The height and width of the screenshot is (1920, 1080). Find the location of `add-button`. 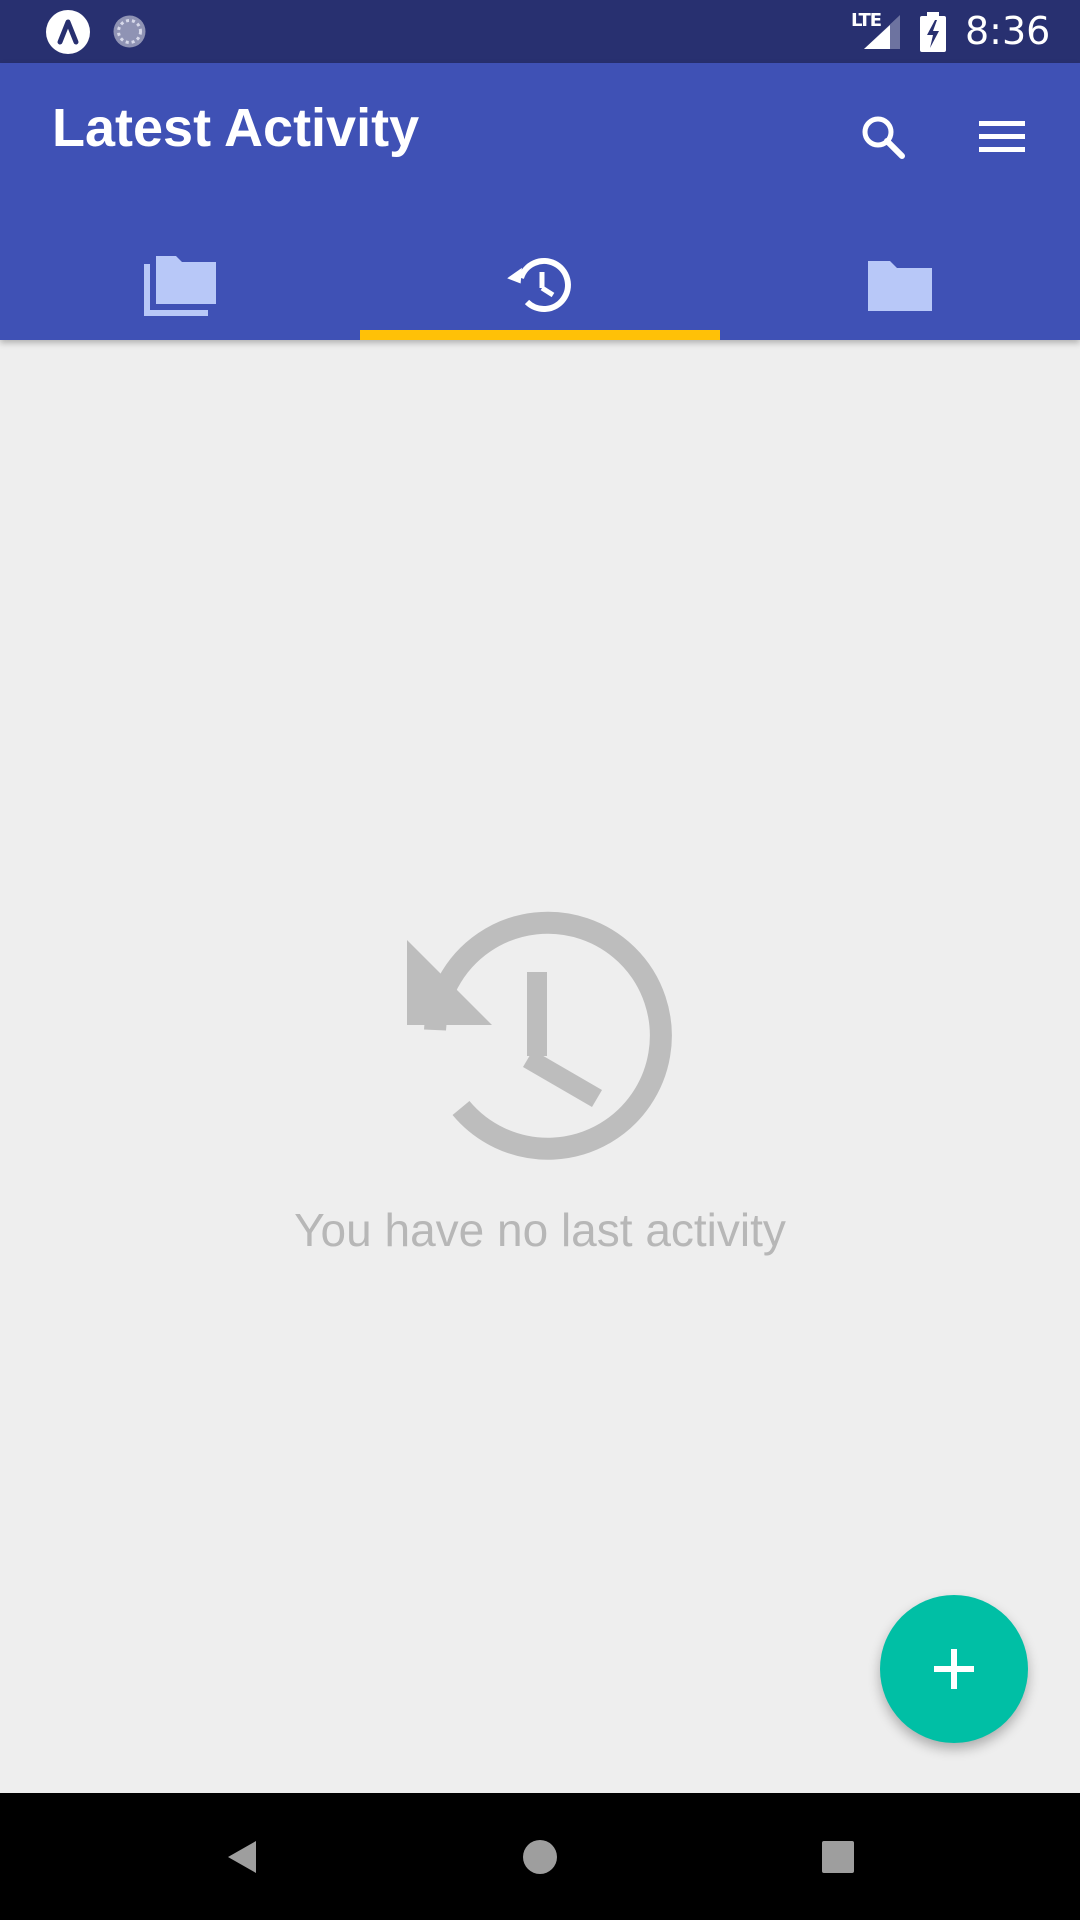

add-button is located at coordinates (954, 1669).